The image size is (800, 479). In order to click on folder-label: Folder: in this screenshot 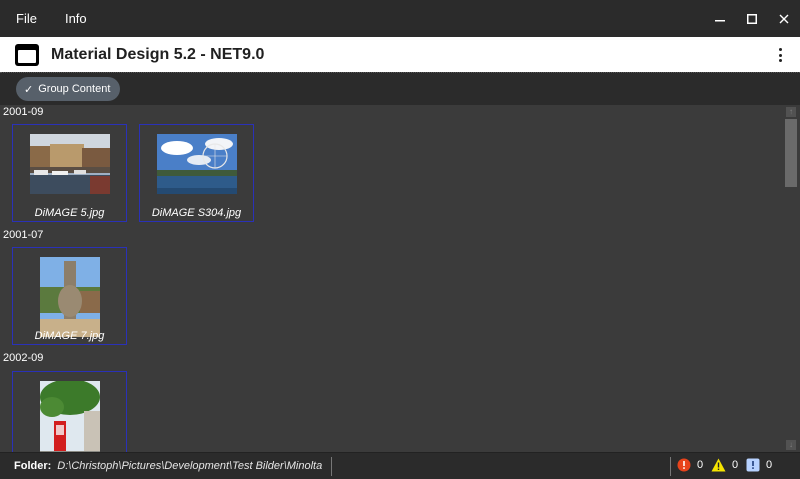, I will do `click(33, 466)`.